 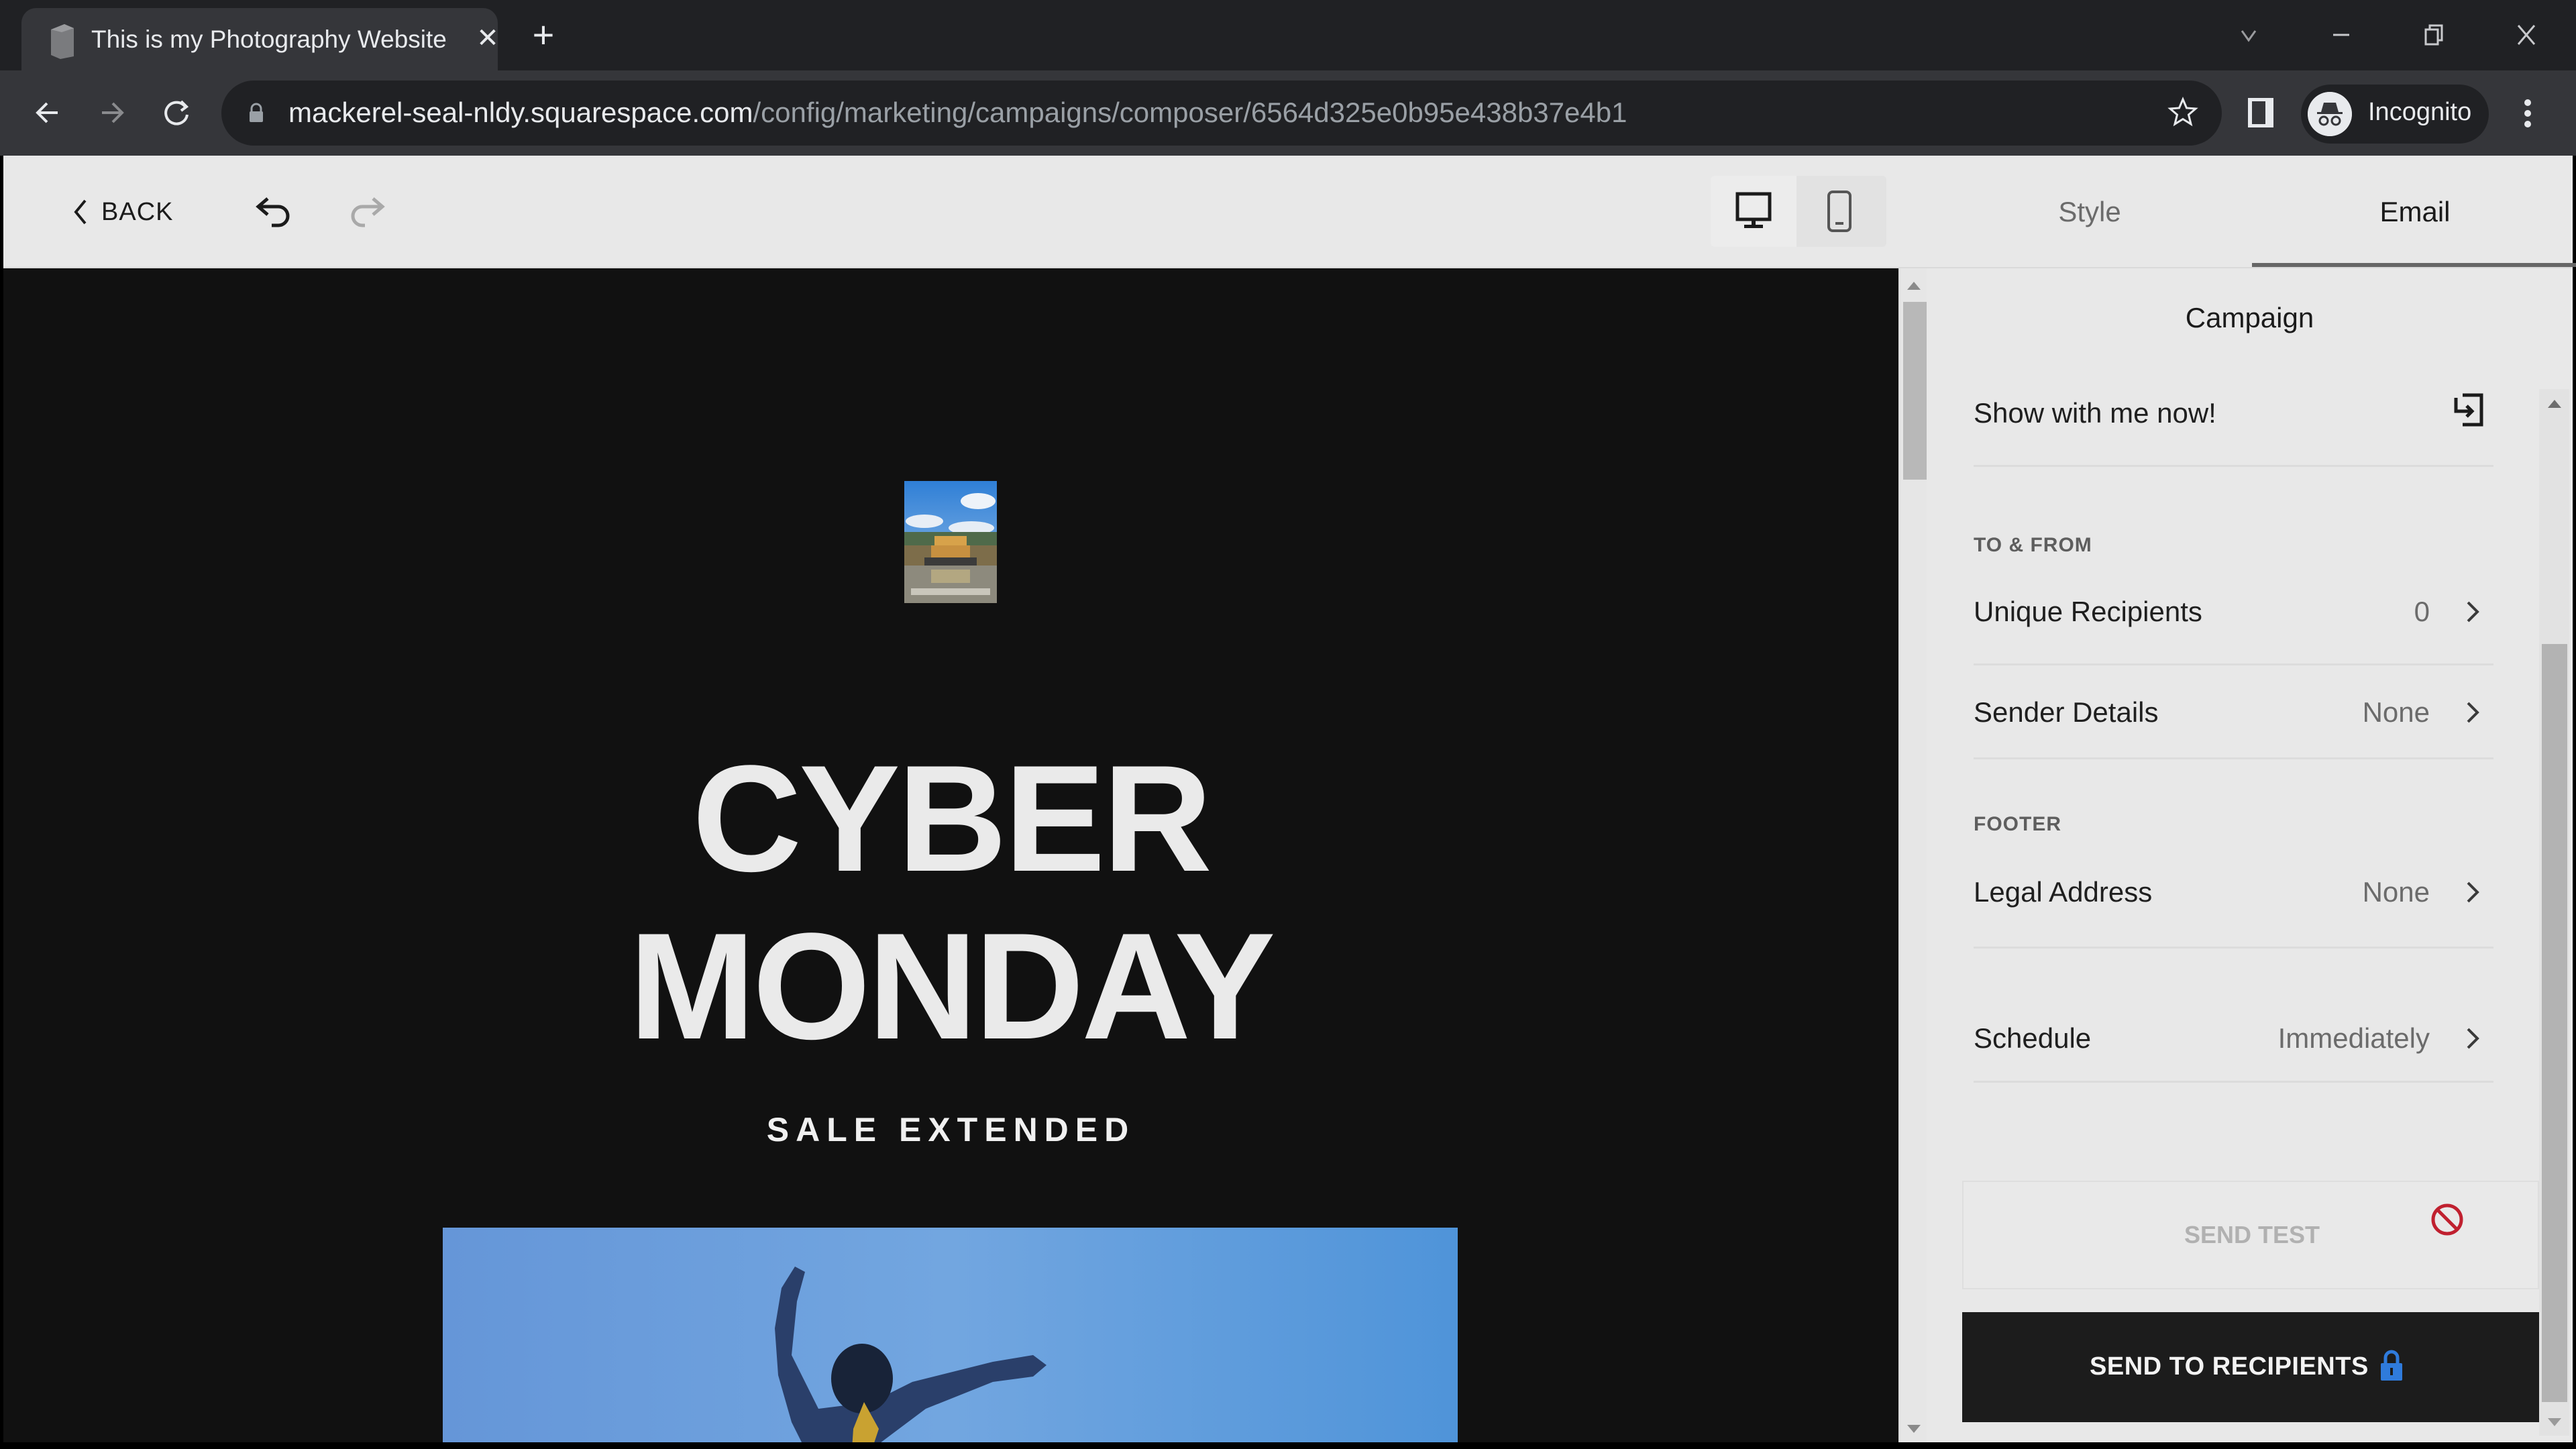 What do you see at coordinates (2260, 112) in the screenshot?
I see `side-panel-icon` at bounding box center [2260, 112].